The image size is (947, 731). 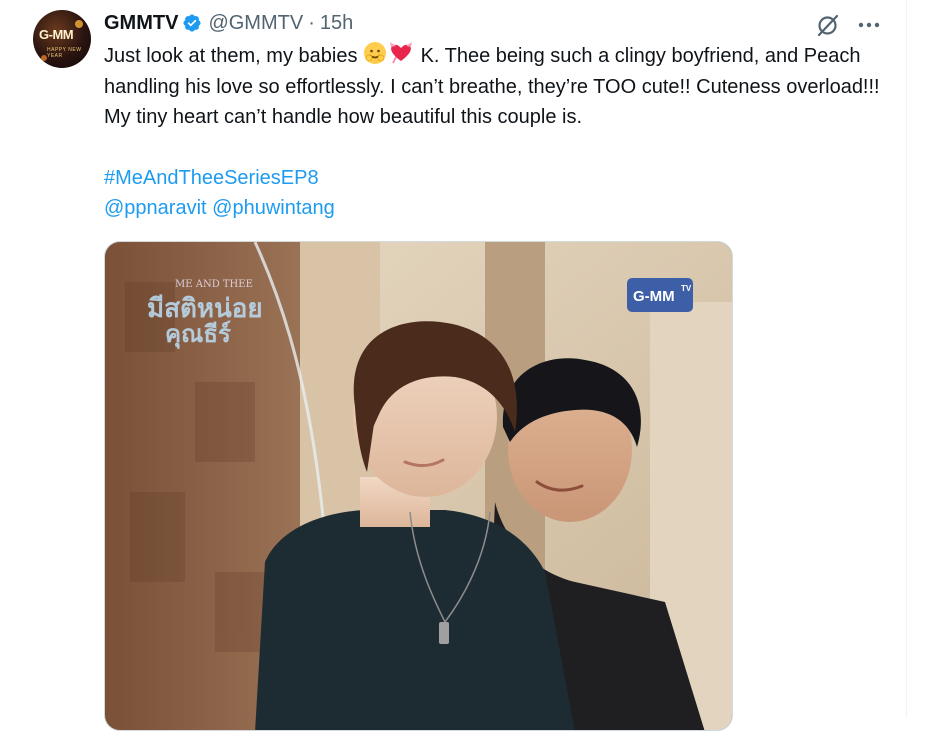 What do you see at coordinates (211, 178) in the screenshot?
I see `hashtag-link: #MeAndTheeSeriesEP8` at bounding box center [211, 178].